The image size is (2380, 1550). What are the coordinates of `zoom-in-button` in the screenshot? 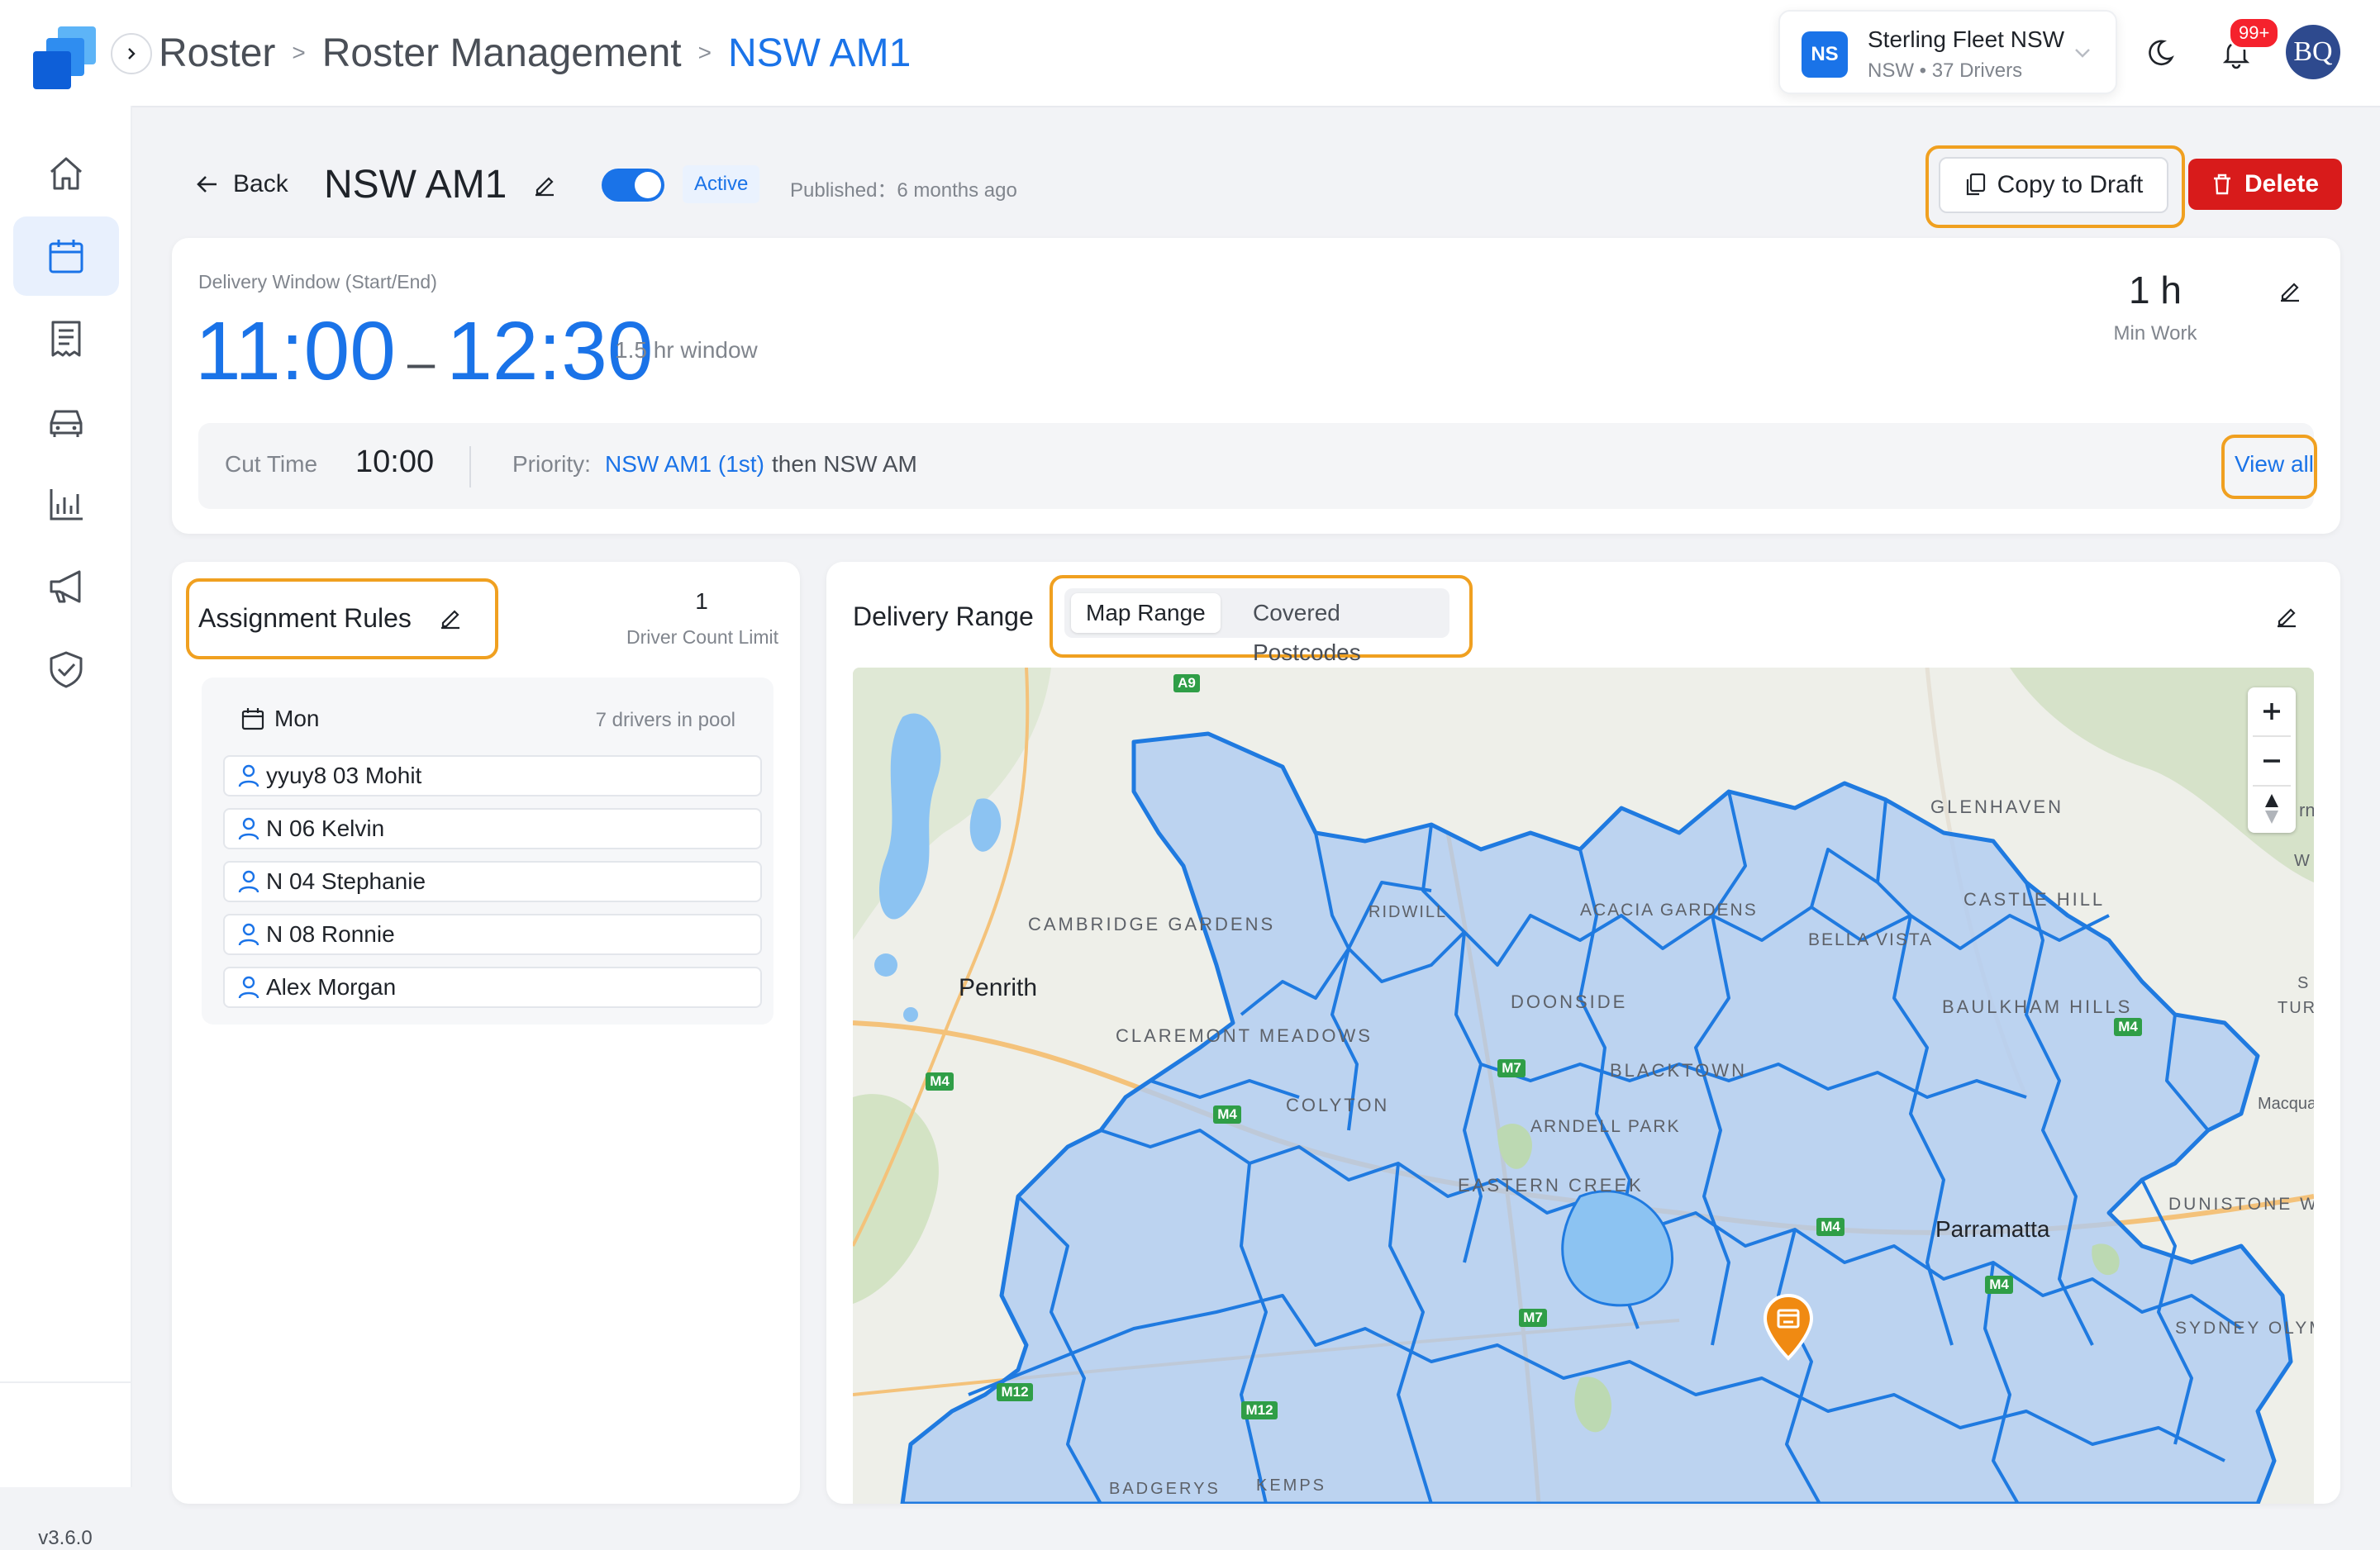 It's located at (2272, 711).